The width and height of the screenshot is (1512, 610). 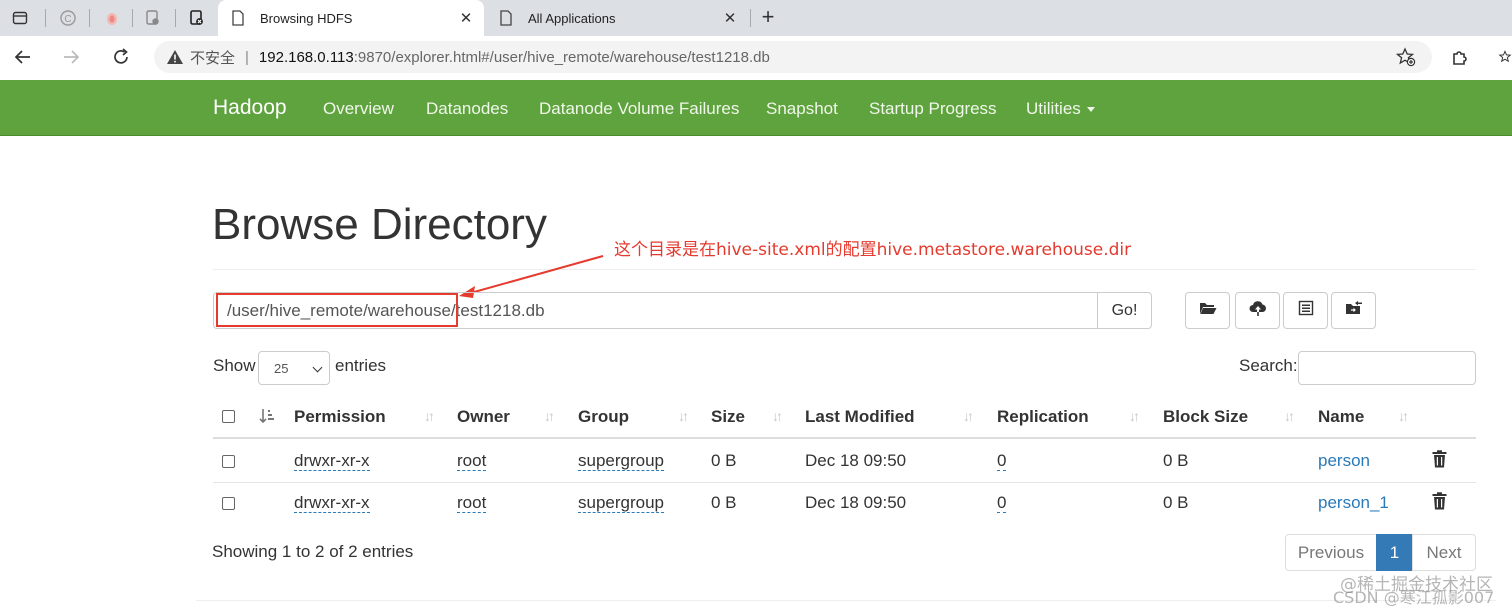 What do you see at coordinates (358, 109) in the screenshot?
I see `nav-overview: Overview` at bounding box center [358, 109].